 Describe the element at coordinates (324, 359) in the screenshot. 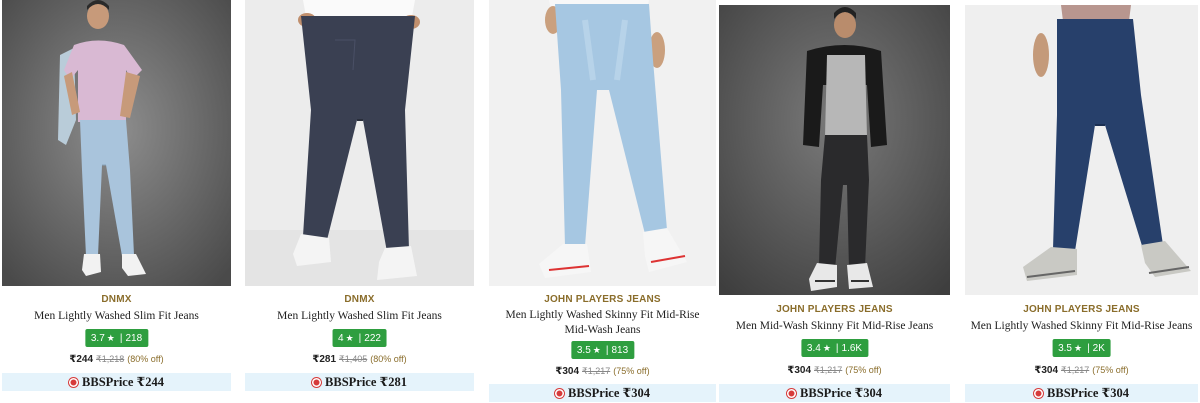

I see `selling-price: ₹281` at that location.